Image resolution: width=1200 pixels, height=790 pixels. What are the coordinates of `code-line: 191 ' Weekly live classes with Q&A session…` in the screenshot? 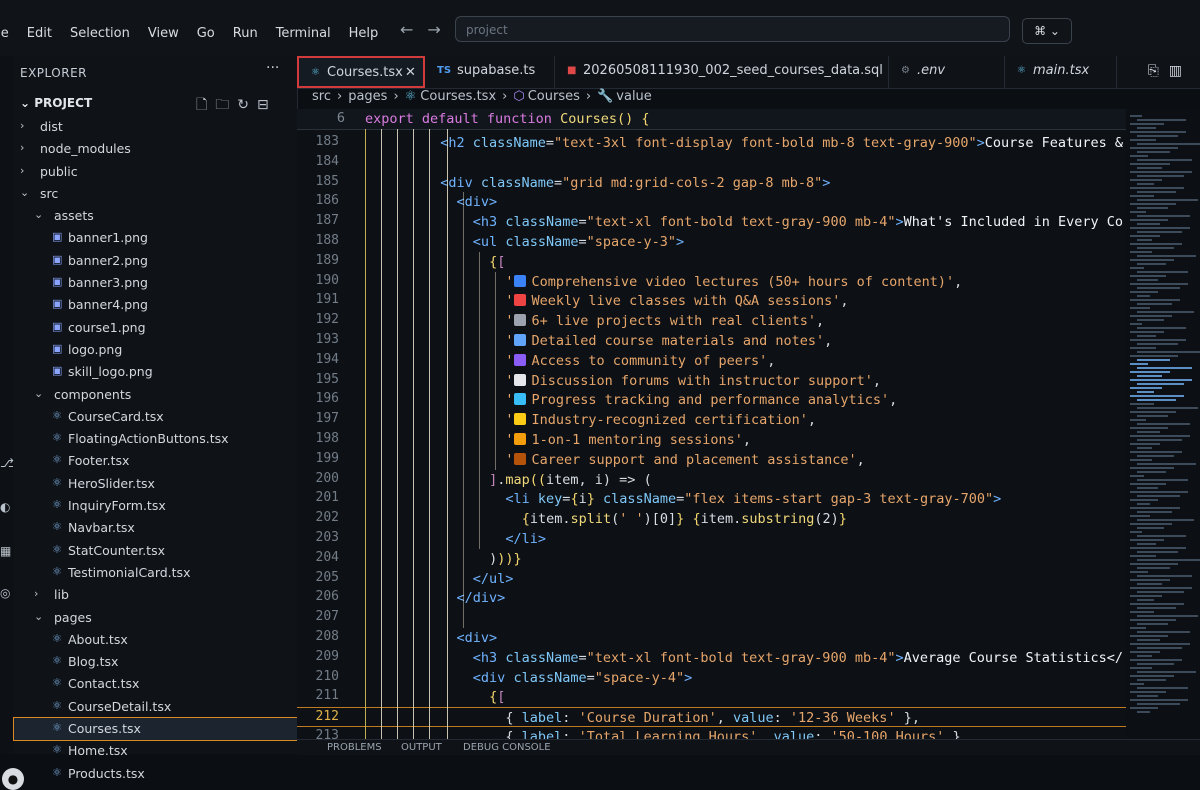 It's located at (748, 301).